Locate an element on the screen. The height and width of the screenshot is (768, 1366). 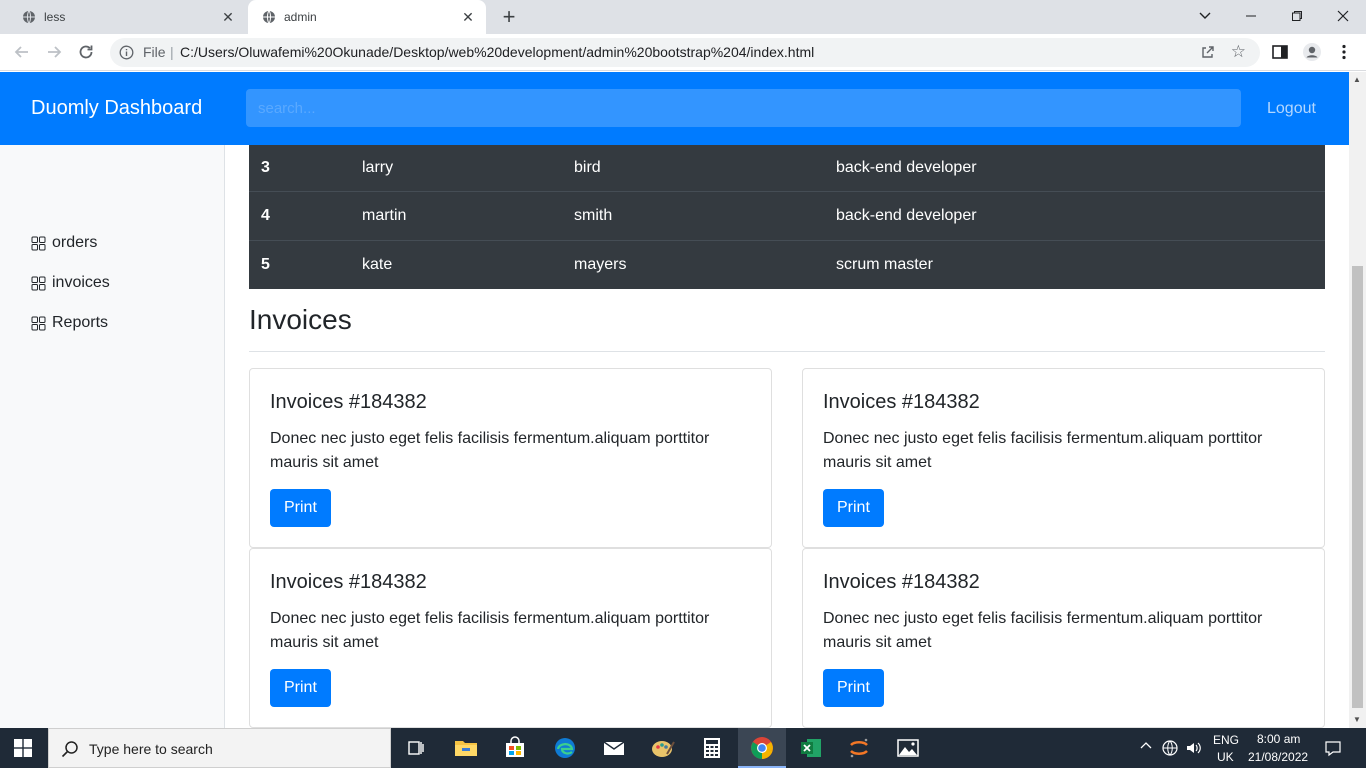
page-scrollbar: ▲ ▼ is located at coordinates (1357, 400).